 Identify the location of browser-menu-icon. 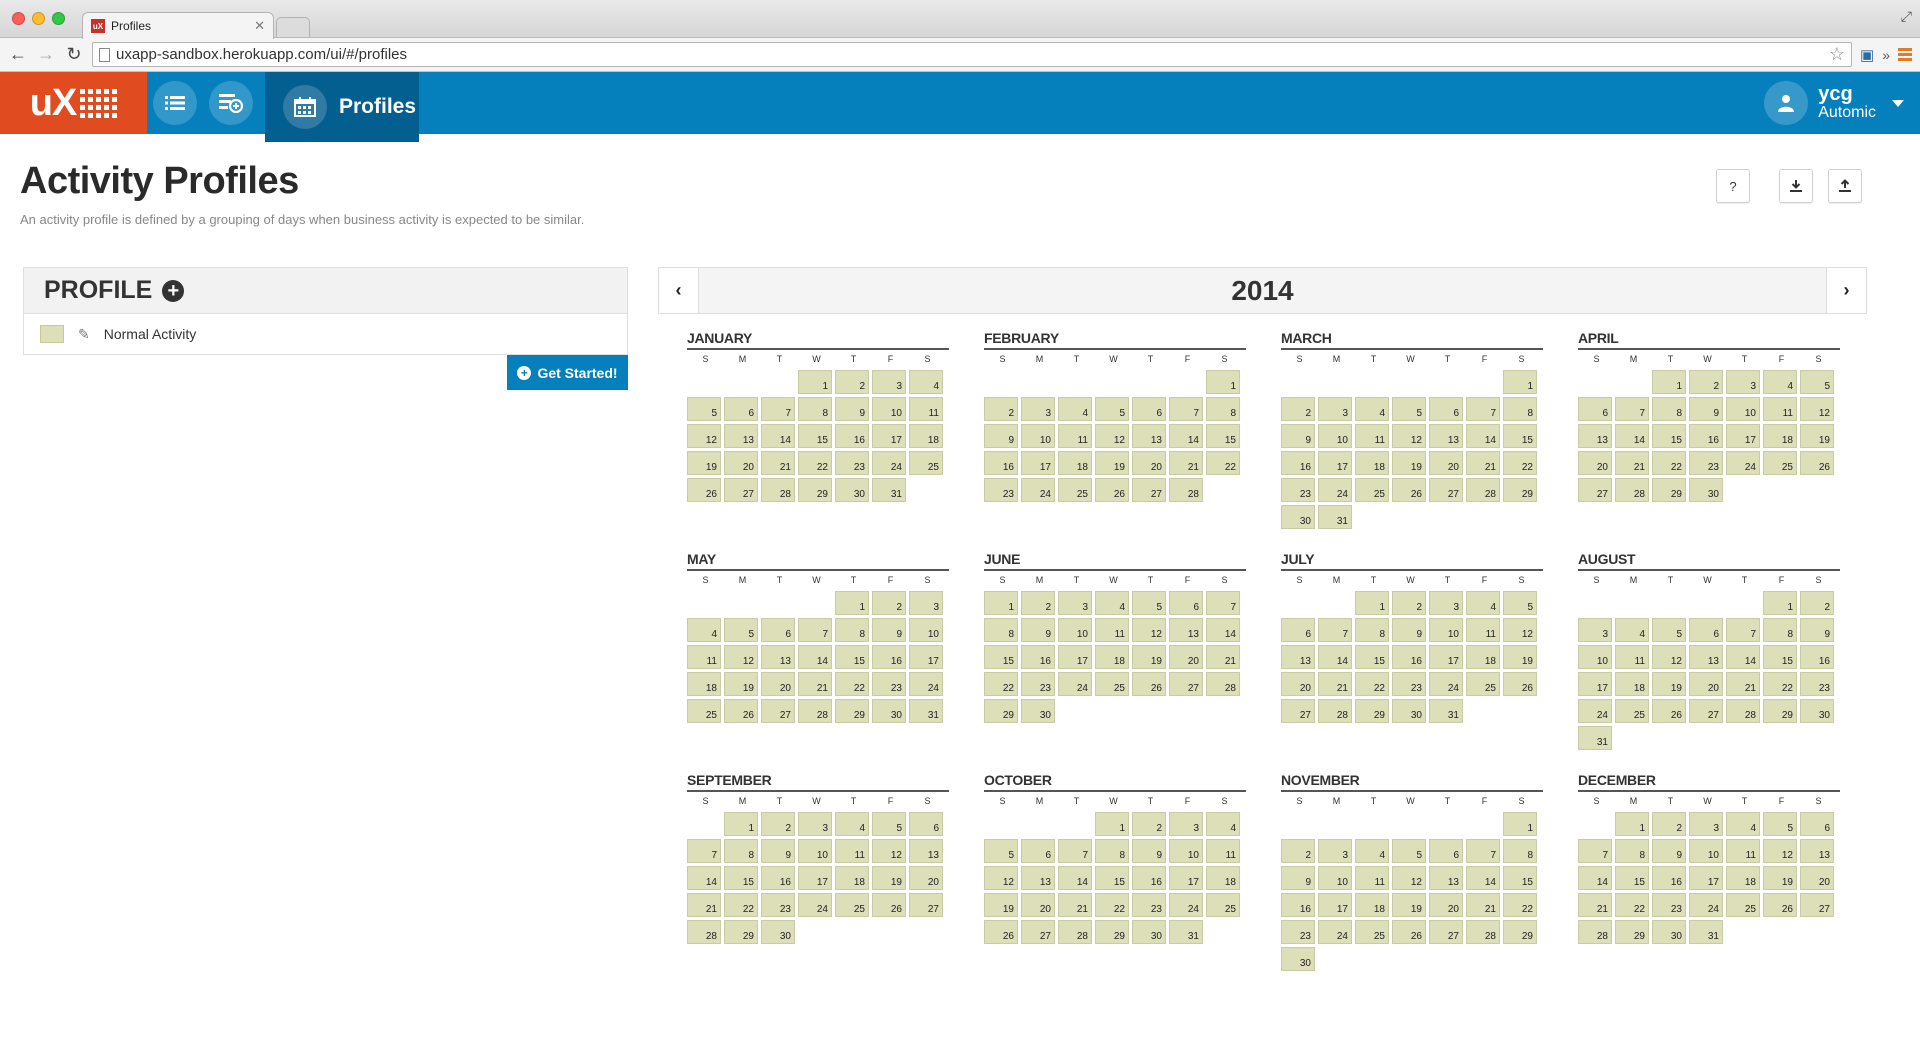
(1905, 54).